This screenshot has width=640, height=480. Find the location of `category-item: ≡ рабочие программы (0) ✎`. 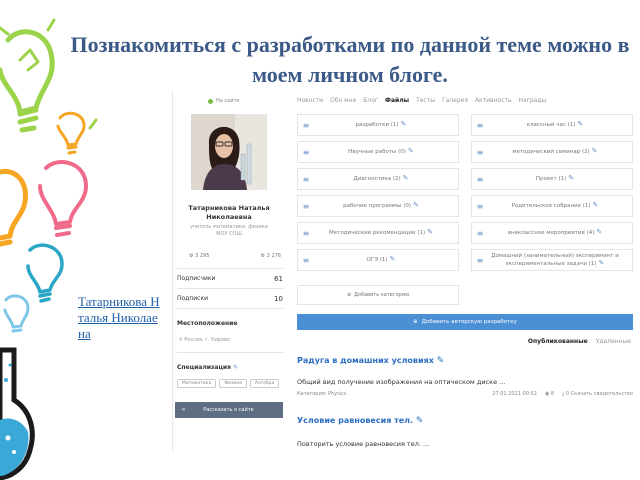

category-item: ≡ рабочие программы (0) ✎ is located at coordinates (378, 206).